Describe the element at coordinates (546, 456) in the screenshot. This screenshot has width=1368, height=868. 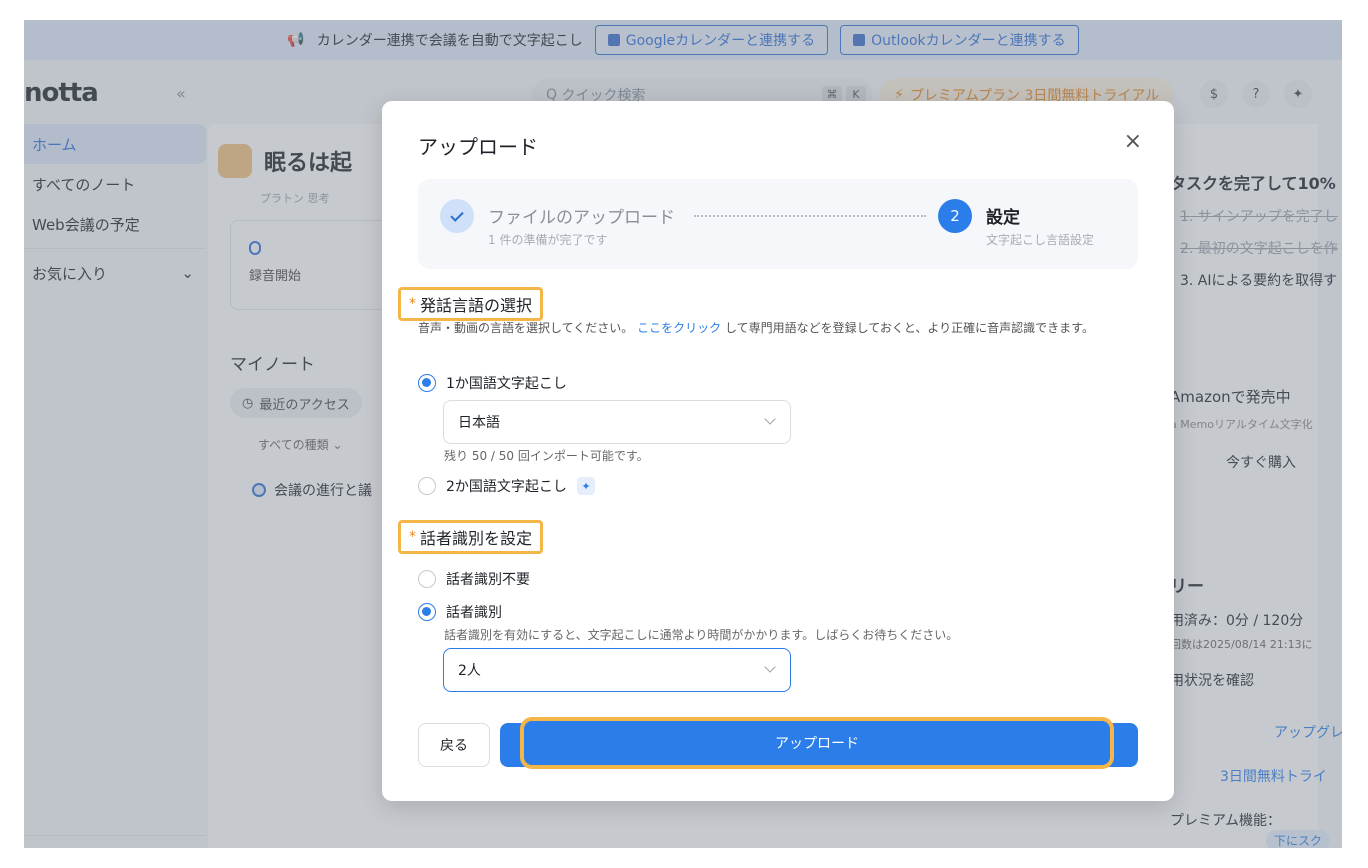
I see `remaining-imports: 残り 50 / 50 回インポート可能です。` at that location.